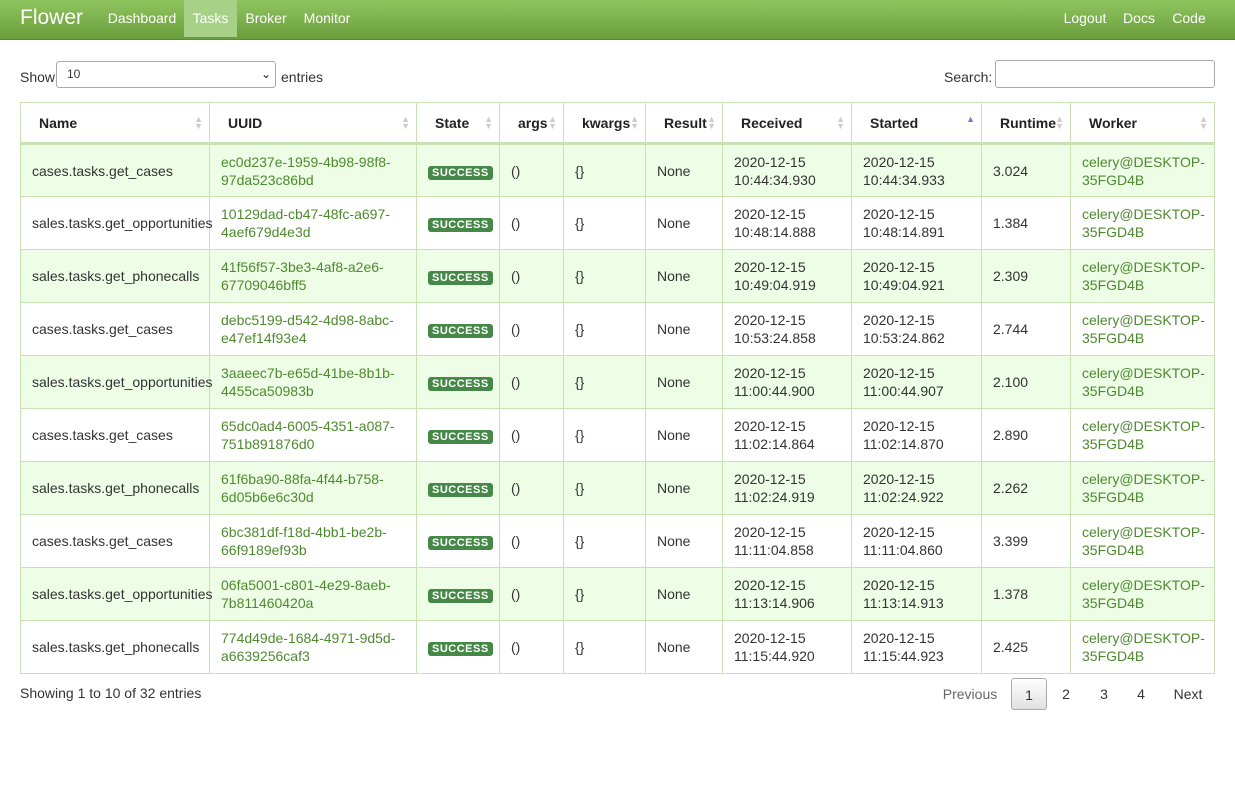 This screenshot has width=1235, height=801. What do you see at coordinates (166, 74) in the screenshot?
I see `entries-per-page-select: 10 ⌄` at bounding box center [166, 74].